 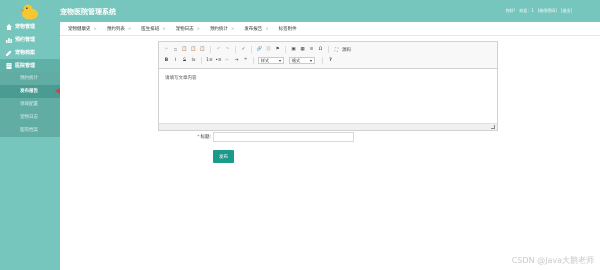 What do you see at coordinates (259, 50) in the screenshot?
I see `link-icon: 🔗` at bounding box center [259, 50].